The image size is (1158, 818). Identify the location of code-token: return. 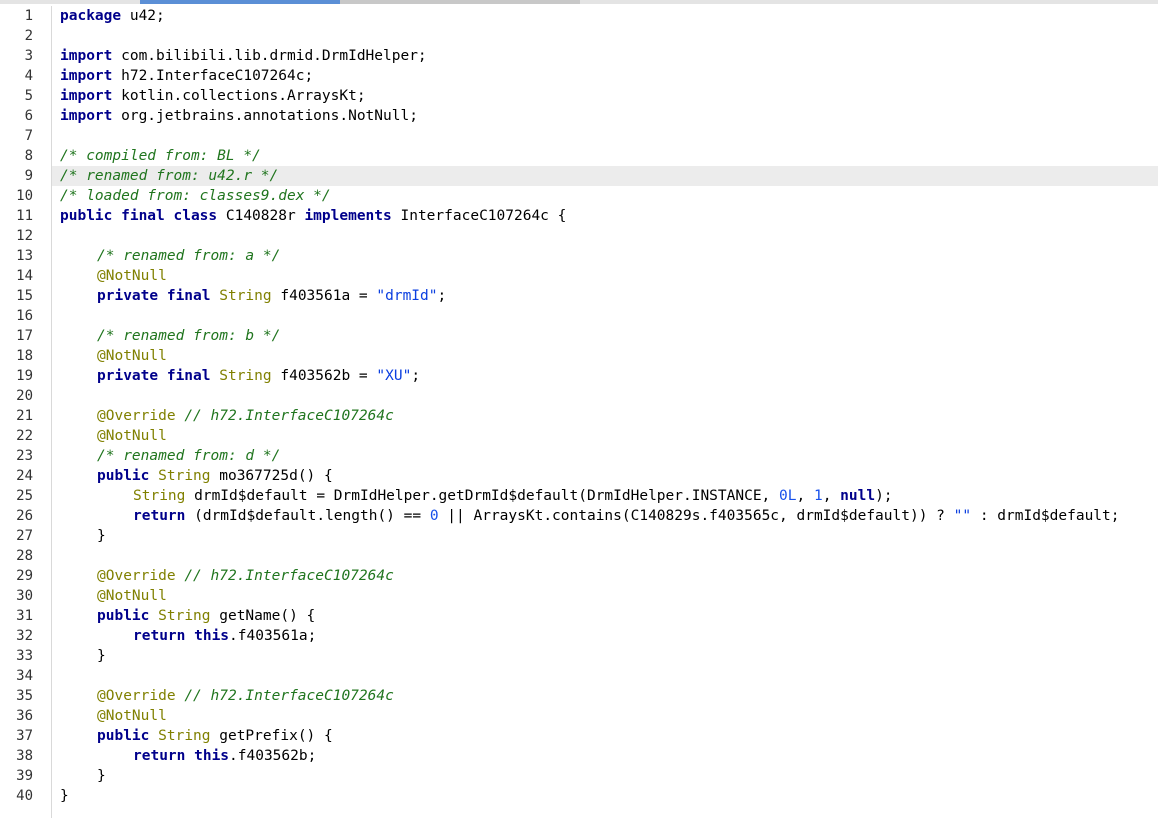
(159, 516).